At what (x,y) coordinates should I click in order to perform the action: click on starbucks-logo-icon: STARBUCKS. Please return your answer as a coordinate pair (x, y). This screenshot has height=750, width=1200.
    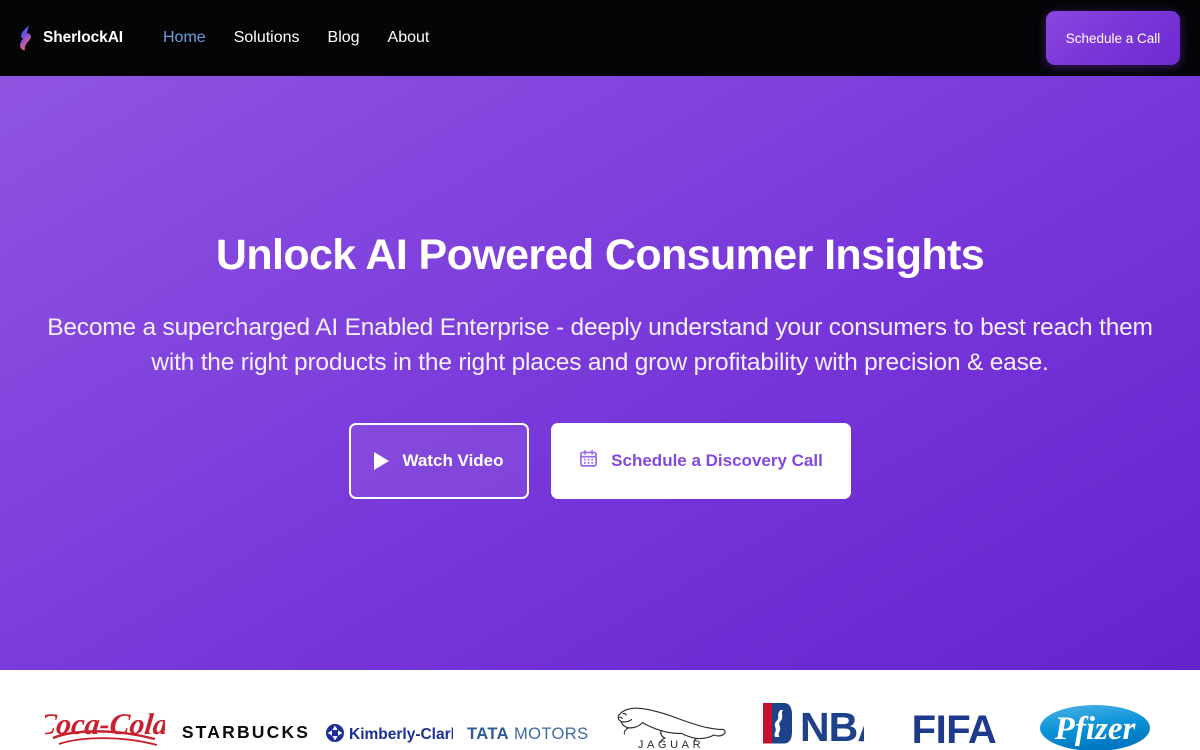
    Looking at the image, I should click on (246, 732).